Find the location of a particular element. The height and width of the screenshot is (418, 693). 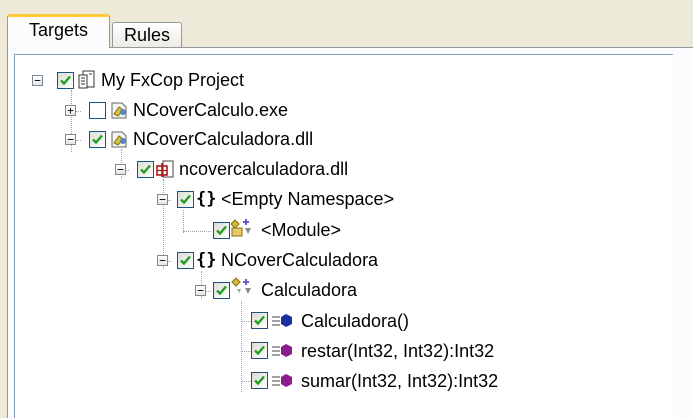

checkbox-sumar is located at coordinates (259, 380).